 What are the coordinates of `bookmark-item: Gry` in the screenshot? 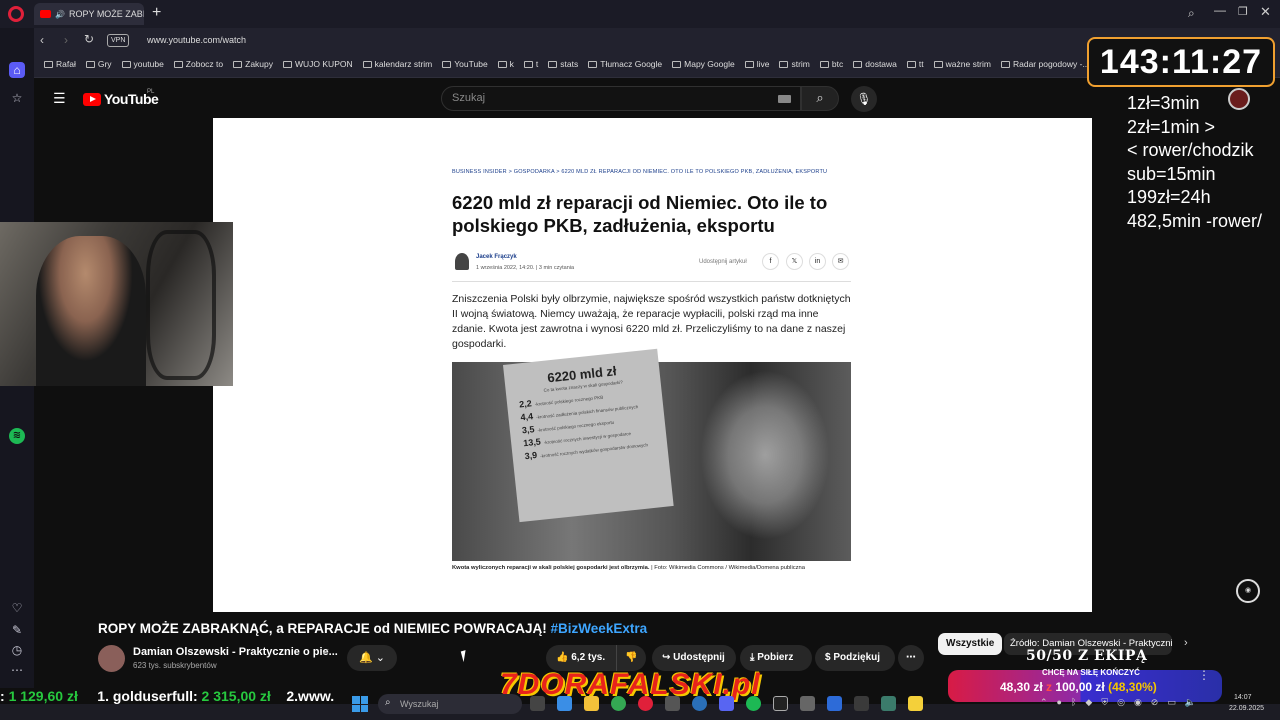 It's located at (98, 64).